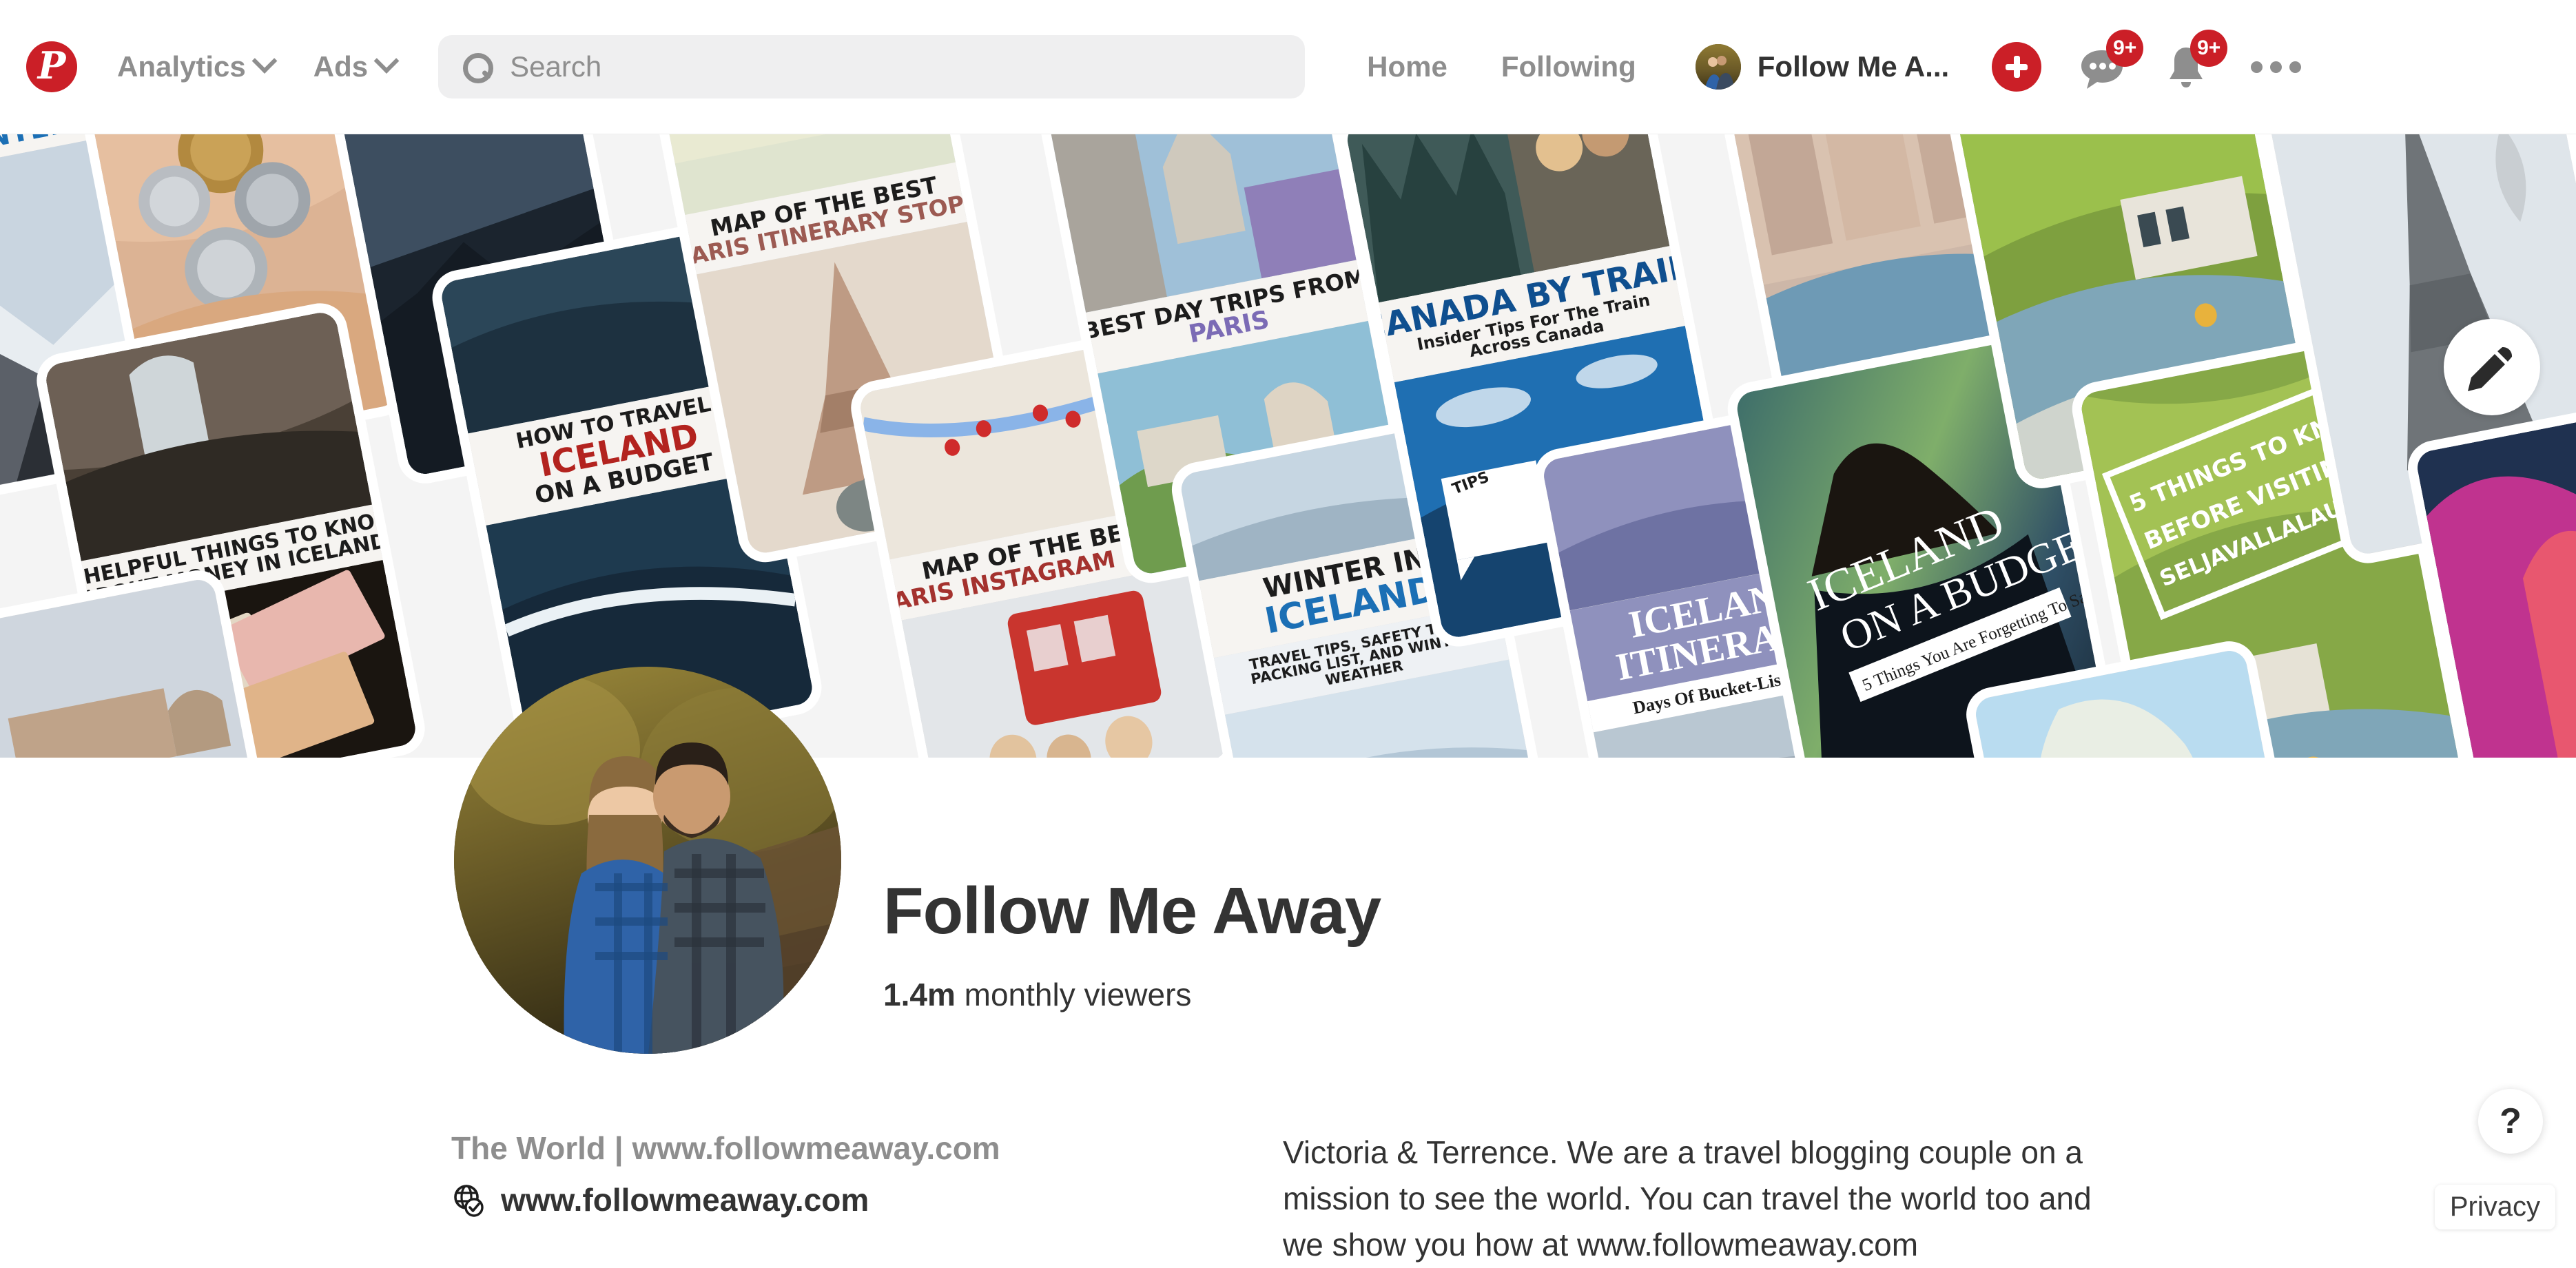  I want to click on help-button: ?, so click(2510, 1121).